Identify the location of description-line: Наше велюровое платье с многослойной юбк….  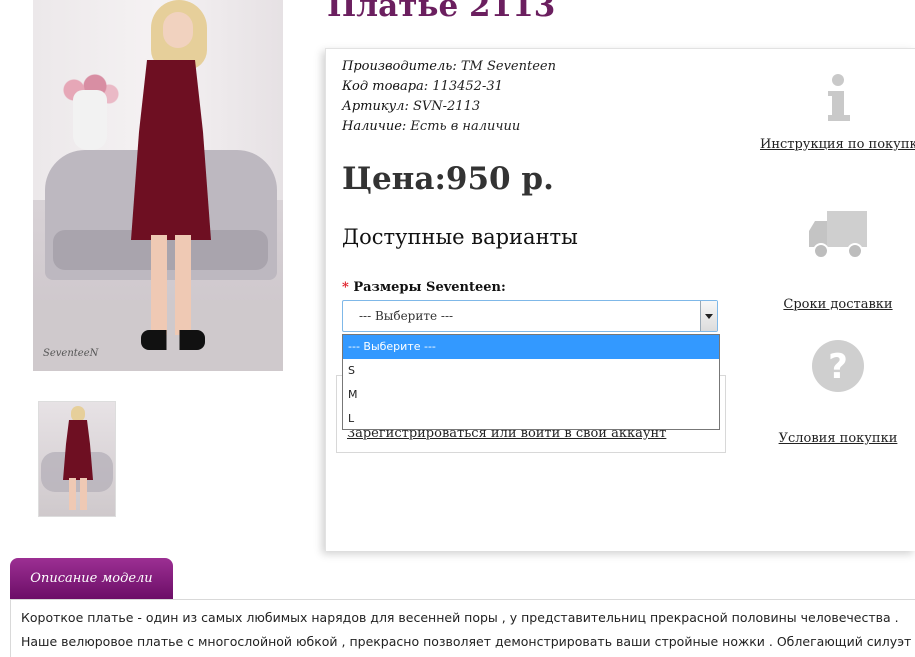
(466, 641).